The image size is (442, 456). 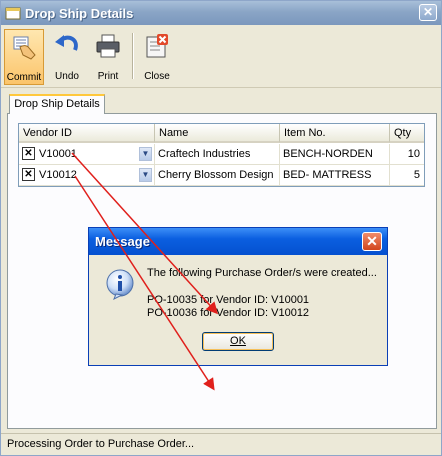 I want to click on undo-label: Undo, so click(x=67, y=76).